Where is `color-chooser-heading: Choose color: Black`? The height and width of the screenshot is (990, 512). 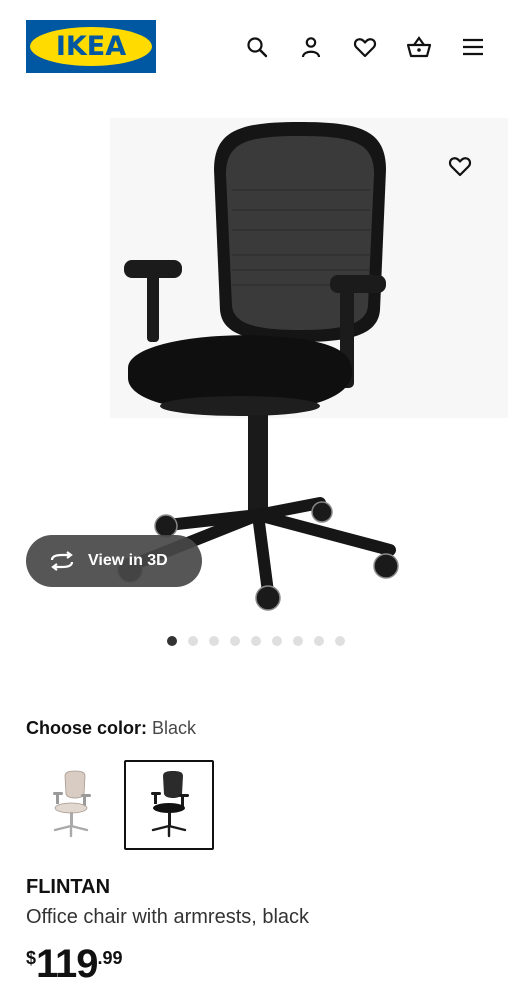 color-chooser-heading: Choose color: Black is located at coordinates (111, 728).